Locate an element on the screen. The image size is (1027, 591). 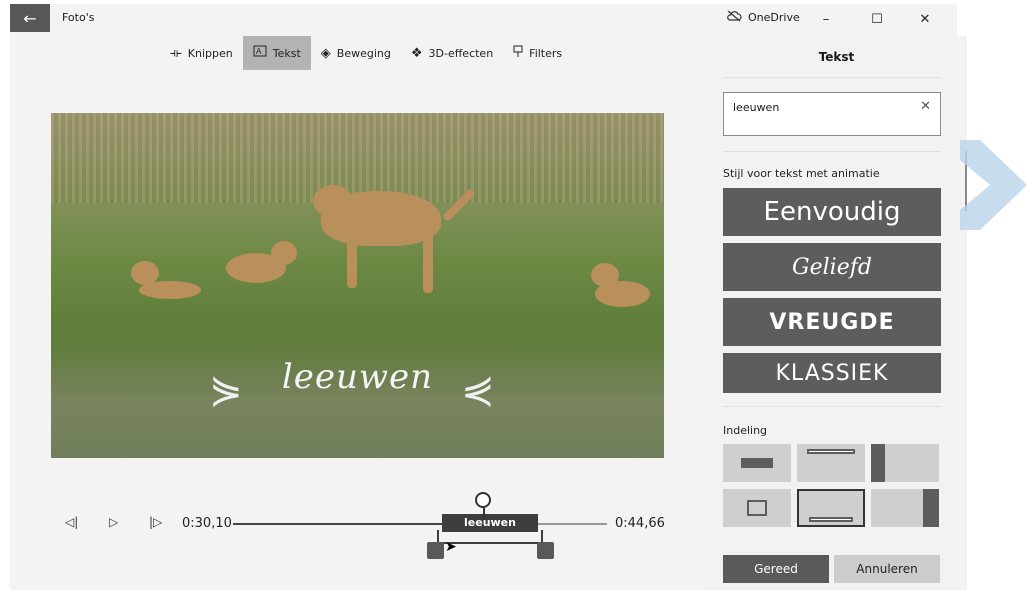
tool-beweging: ◈ Beweging is located at coordinates (356, 53).